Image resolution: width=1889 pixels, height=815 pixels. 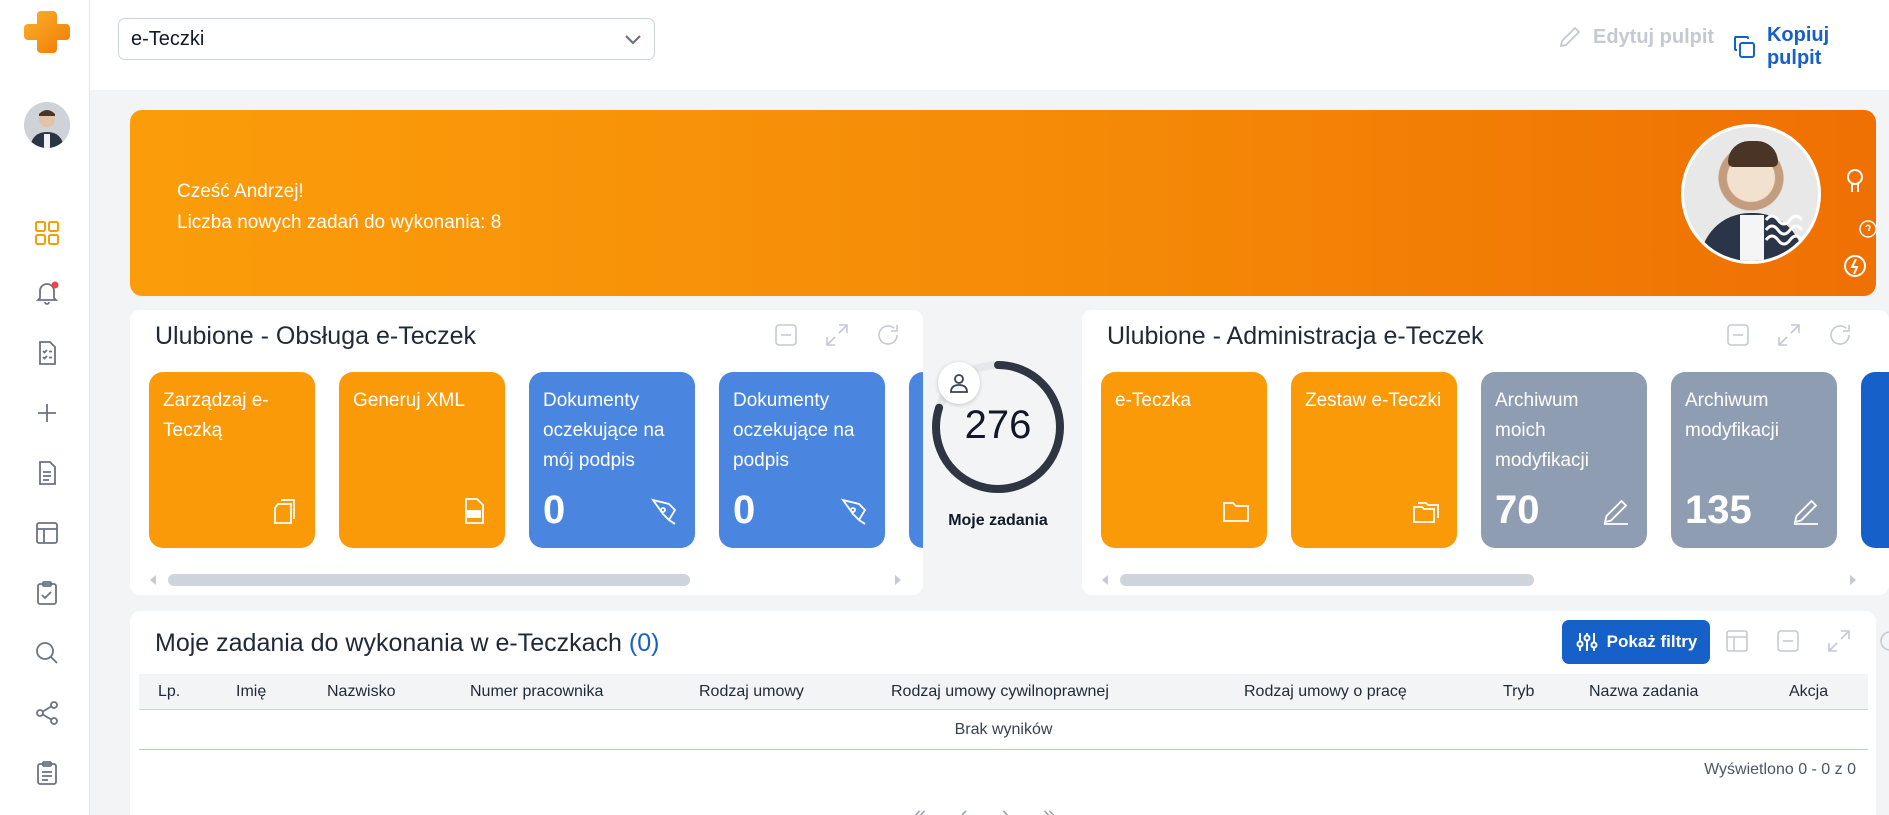 What do you see at coordinates (1564, 460) in the screenshot?
I see `tile-my-modifications-archive: Archiwum moich modyfikacji 70` at bounding box center [1564, 460].